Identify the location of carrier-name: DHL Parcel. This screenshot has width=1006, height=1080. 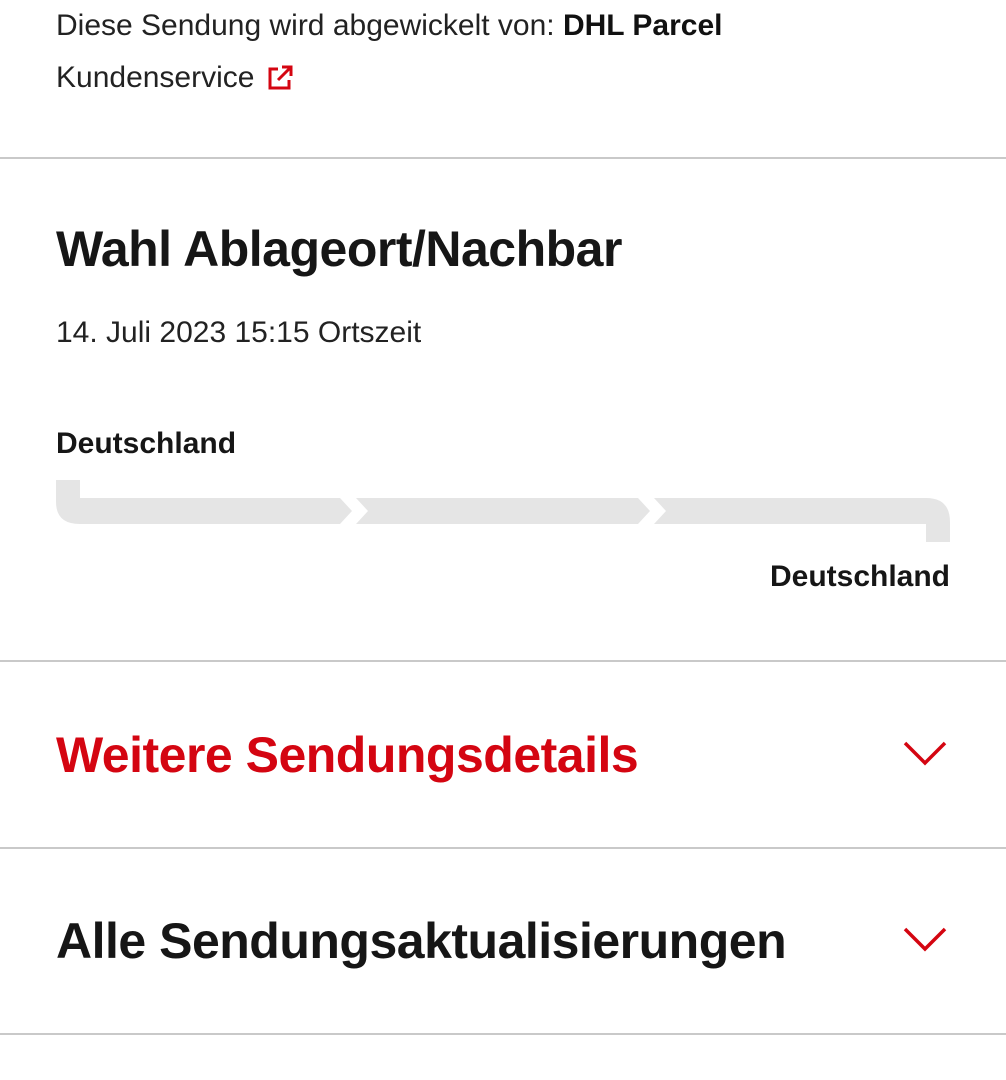
(642, 25).